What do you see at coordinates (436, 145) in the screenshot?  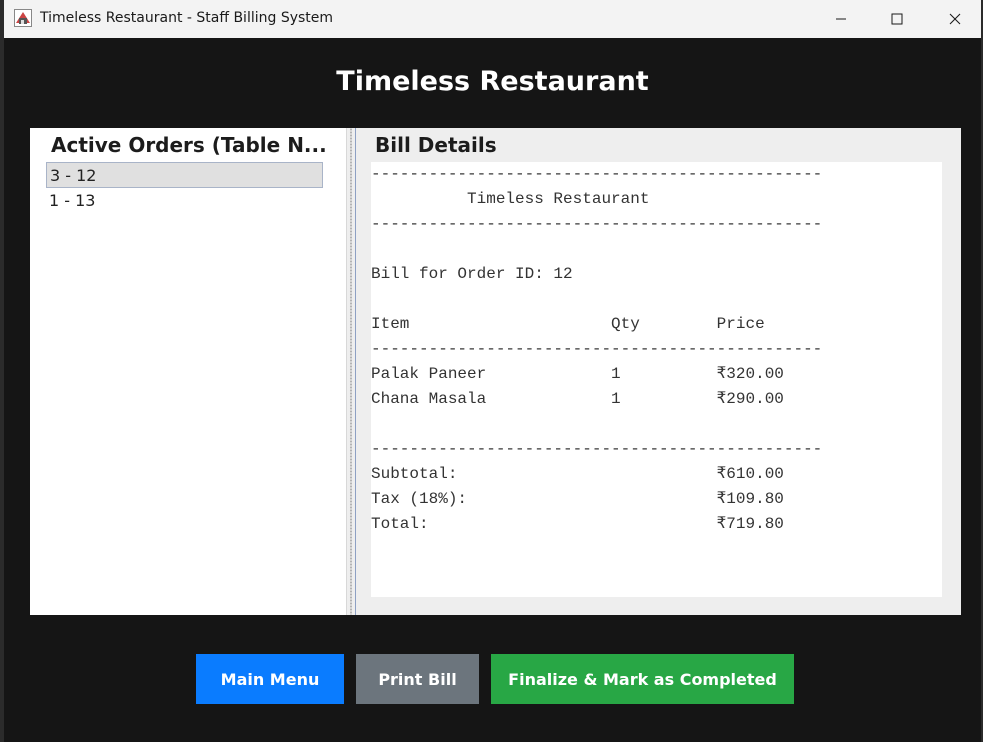 I see `bill-details-title: Bill Details` at bounding box center [436, 145].